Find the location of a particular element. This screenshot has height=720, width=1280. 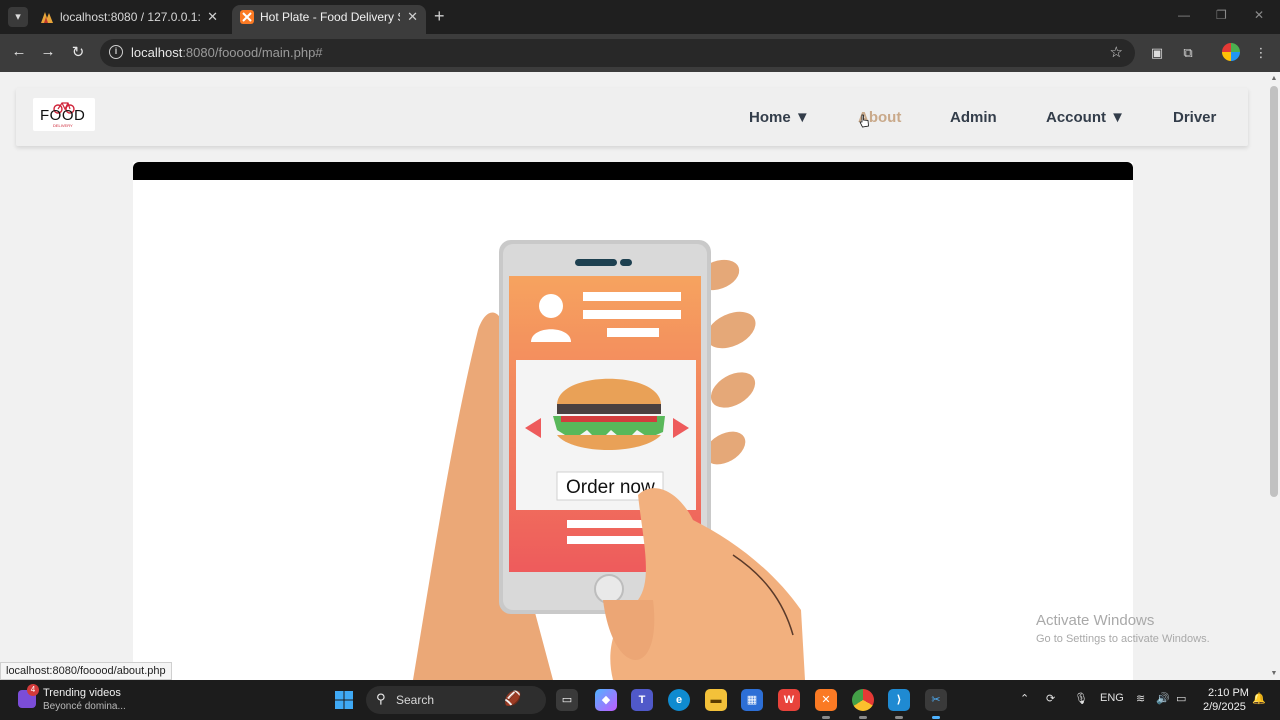

wps-icon: W is located at coordinates (789, 700).